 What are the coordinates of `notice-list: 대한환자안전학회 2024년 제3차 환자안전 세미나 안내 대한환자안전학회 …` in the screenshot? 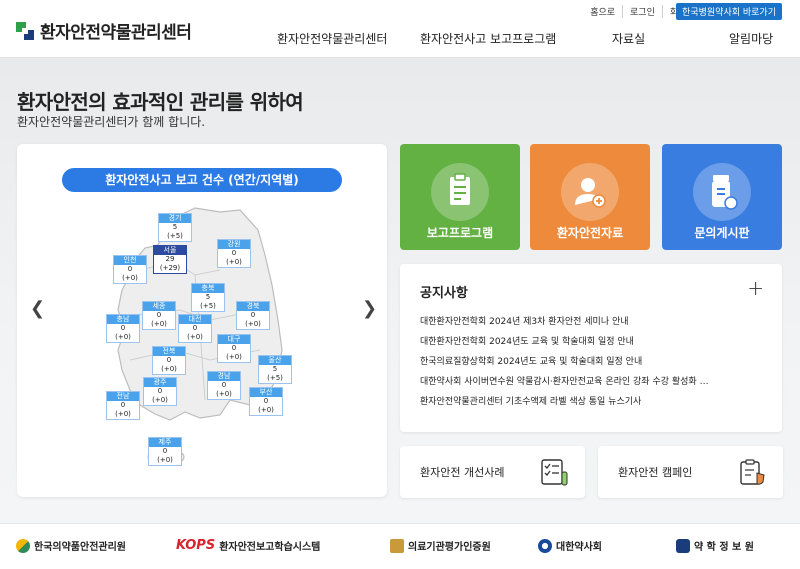 It's located at (595, 362).